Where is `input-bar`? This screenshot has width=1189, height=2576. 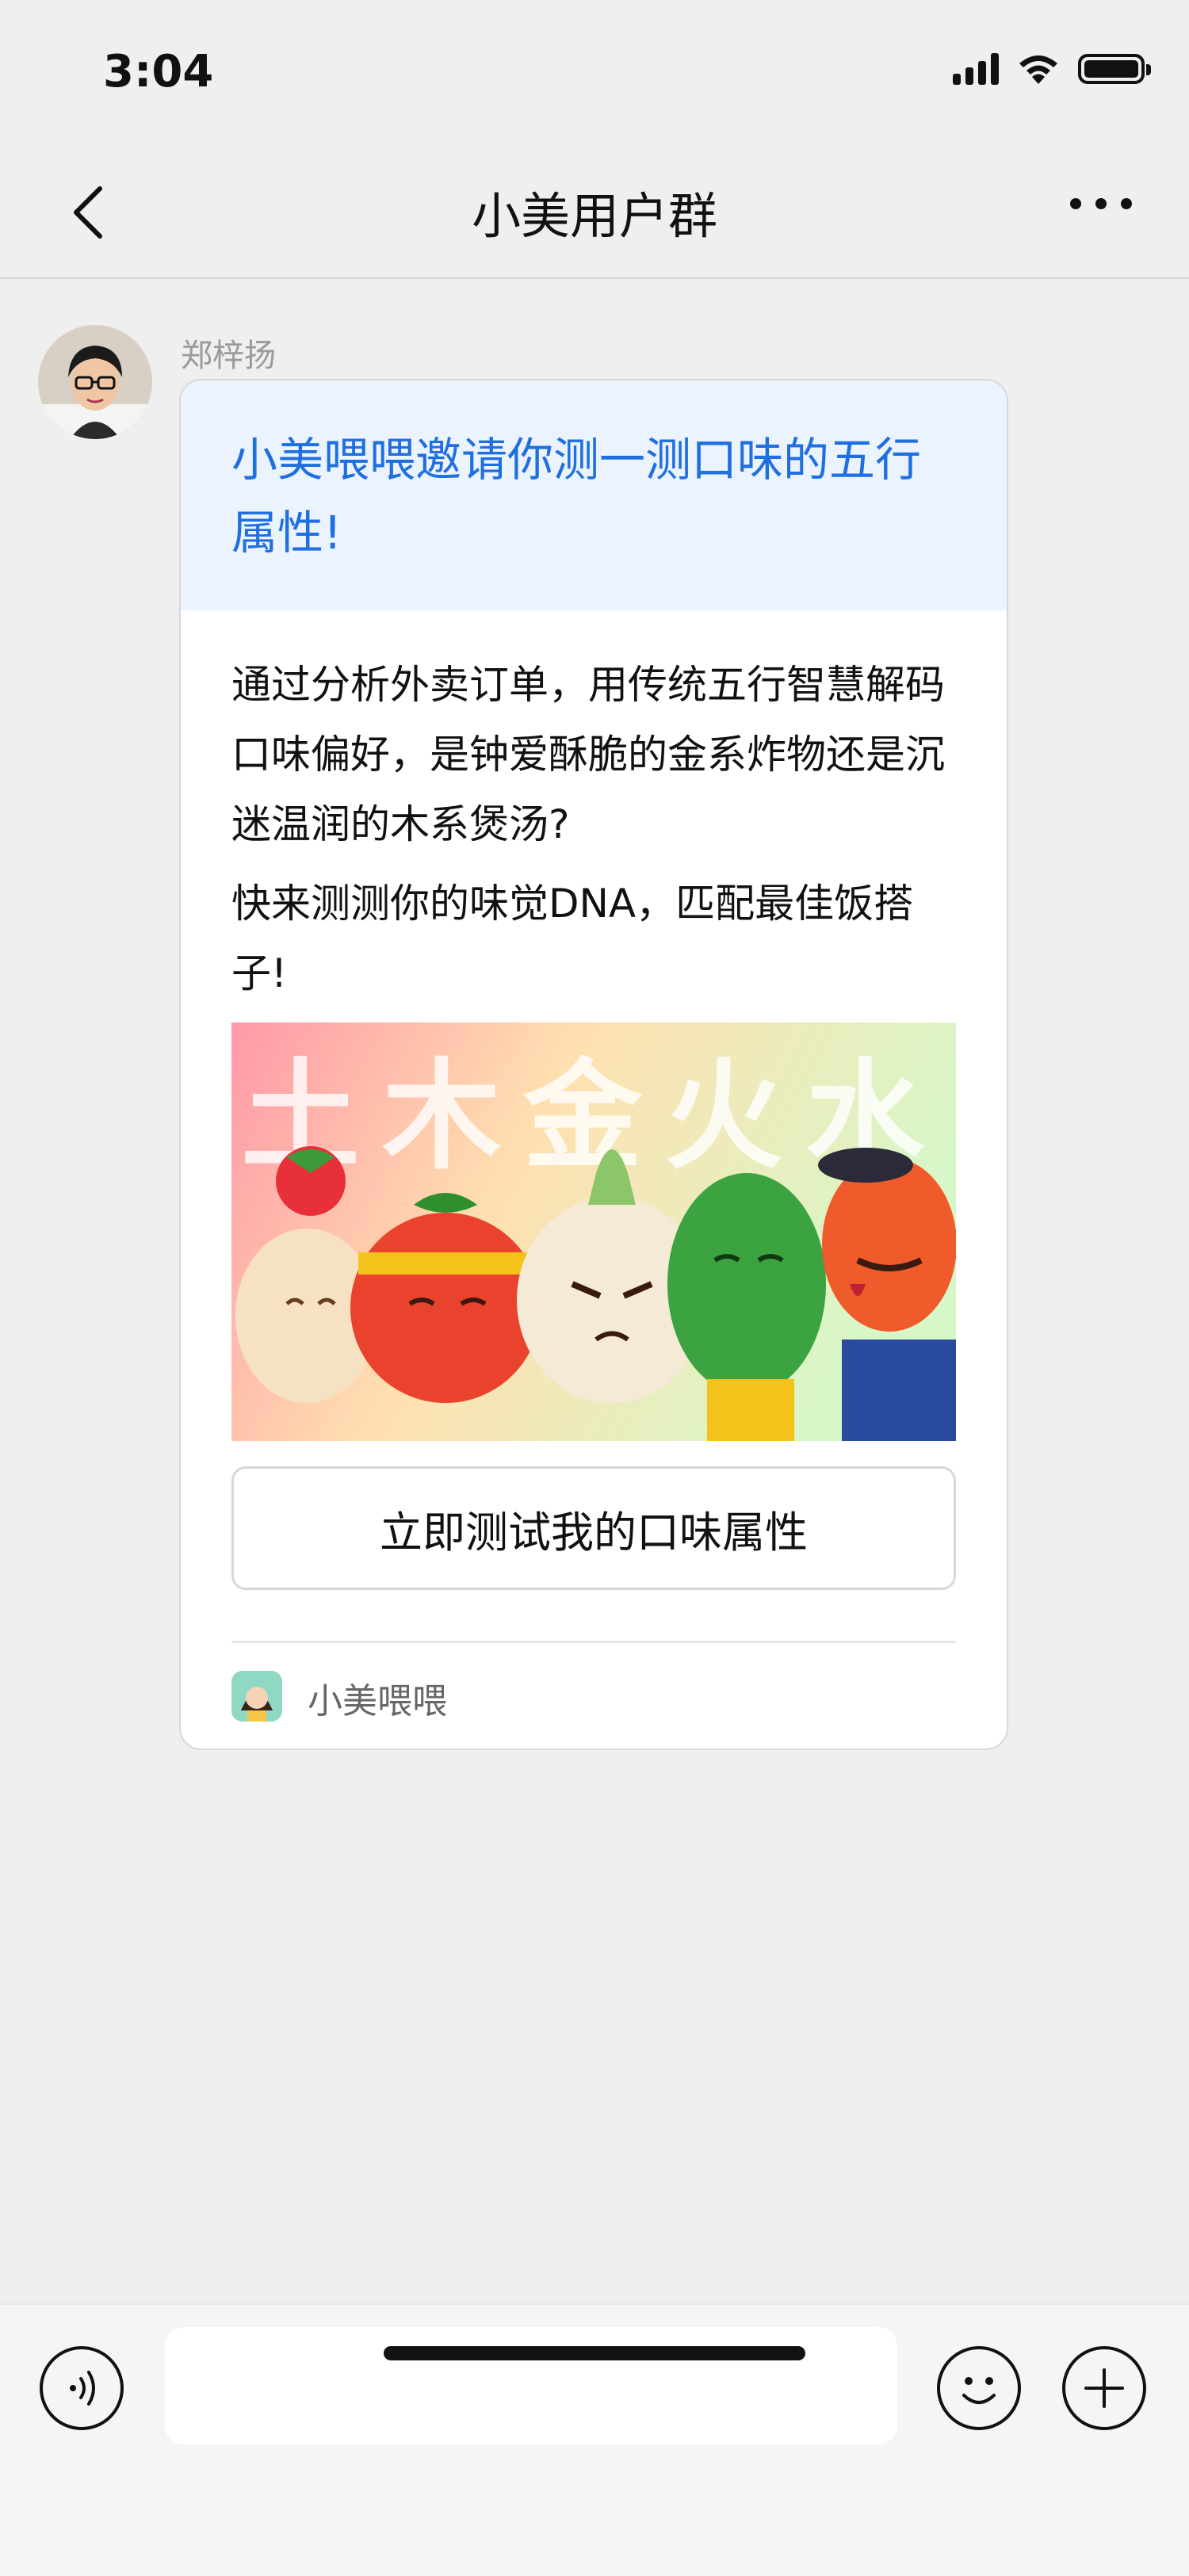
input-bar is located at coordinates (594, 2439).